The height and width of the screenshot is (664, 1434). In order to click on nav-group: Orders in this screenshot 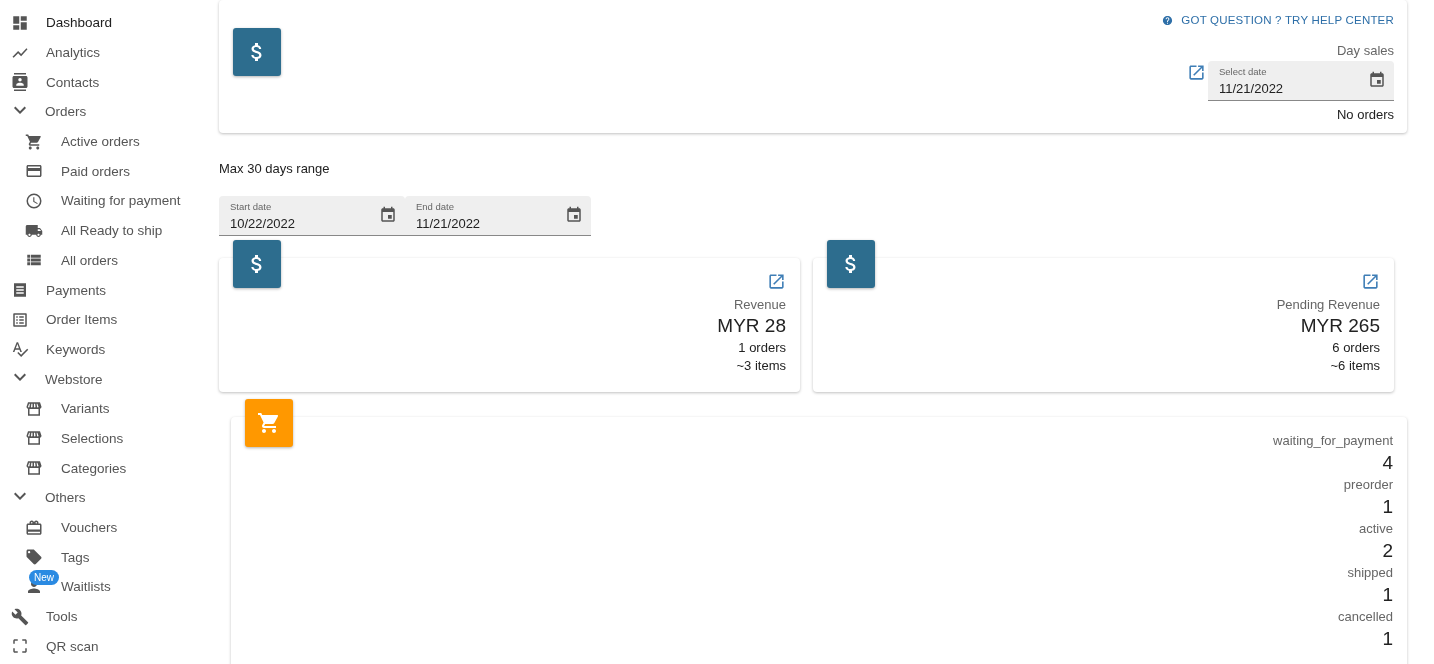, I will do `click(109, 112)`.